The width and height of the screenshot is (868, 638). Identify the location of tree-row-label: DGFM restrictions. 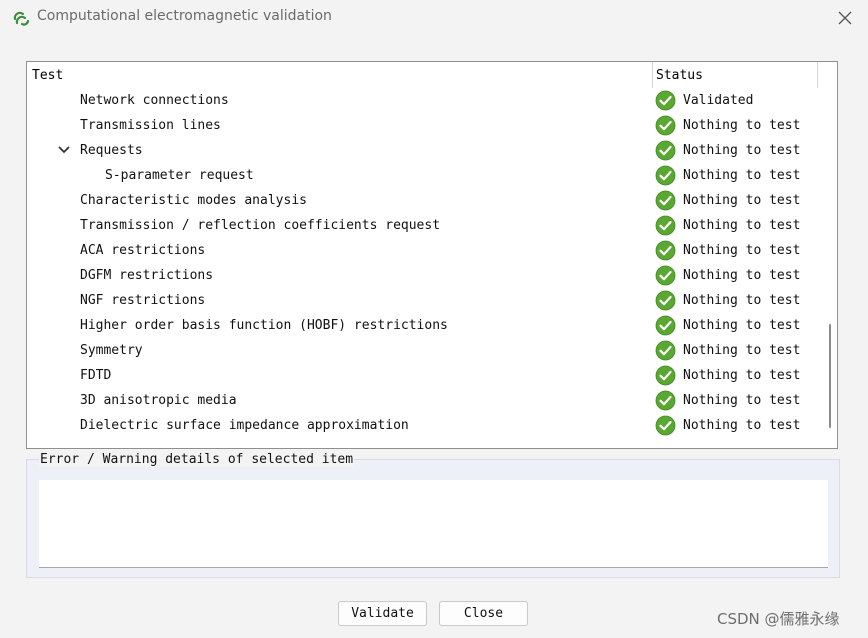
(147, 275).